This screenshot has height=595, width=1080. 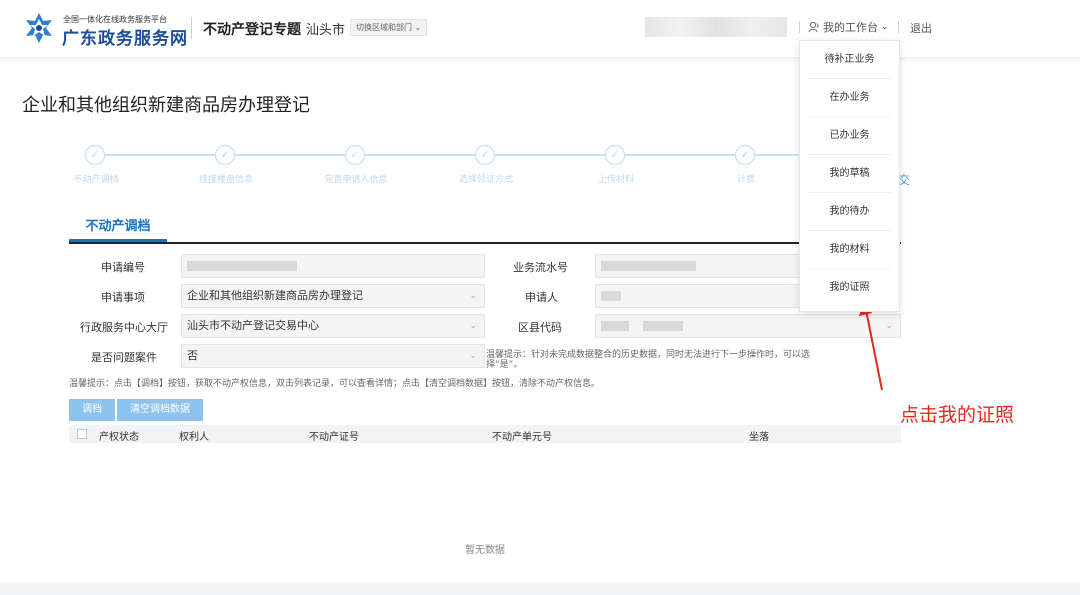 I want to click on district-label: 区县代码, so click(x=540, y=327).